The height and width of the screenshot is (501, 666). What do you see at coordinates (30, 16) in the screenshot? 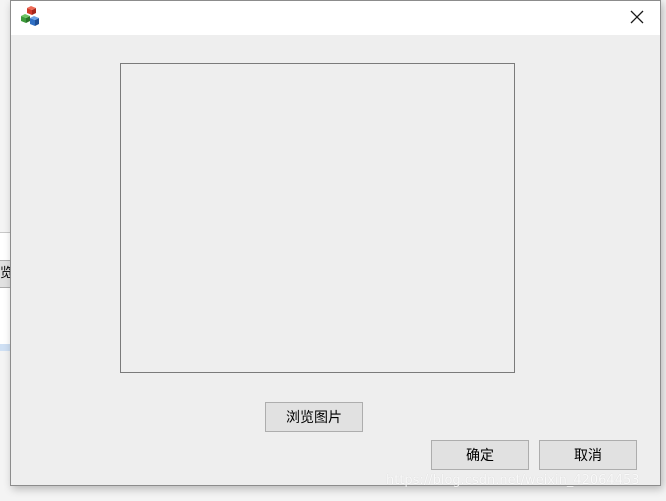
I see `colored-cubes-icon` at bounding box center [30, 16].